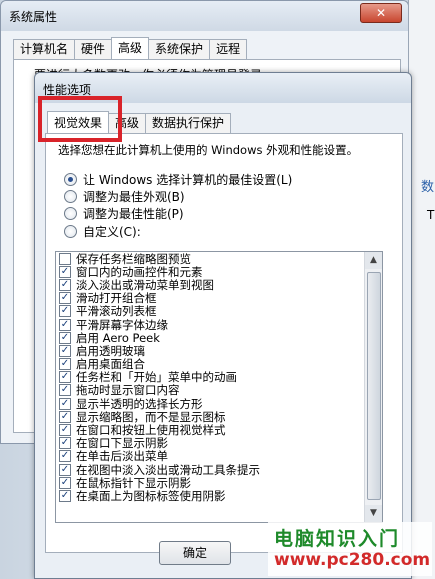 The image size is (435, 579). I want to click on radio-best-appearance: 调整为最佳外观(B), so click(124, 196).